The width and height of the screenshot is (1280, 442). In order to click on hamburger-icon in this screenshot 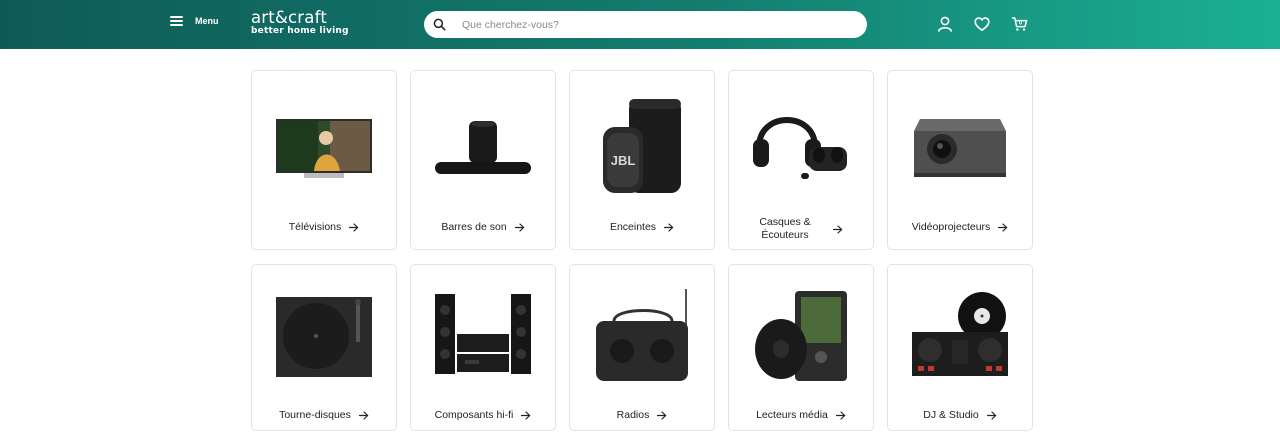, I will do `click(176, 21)`.